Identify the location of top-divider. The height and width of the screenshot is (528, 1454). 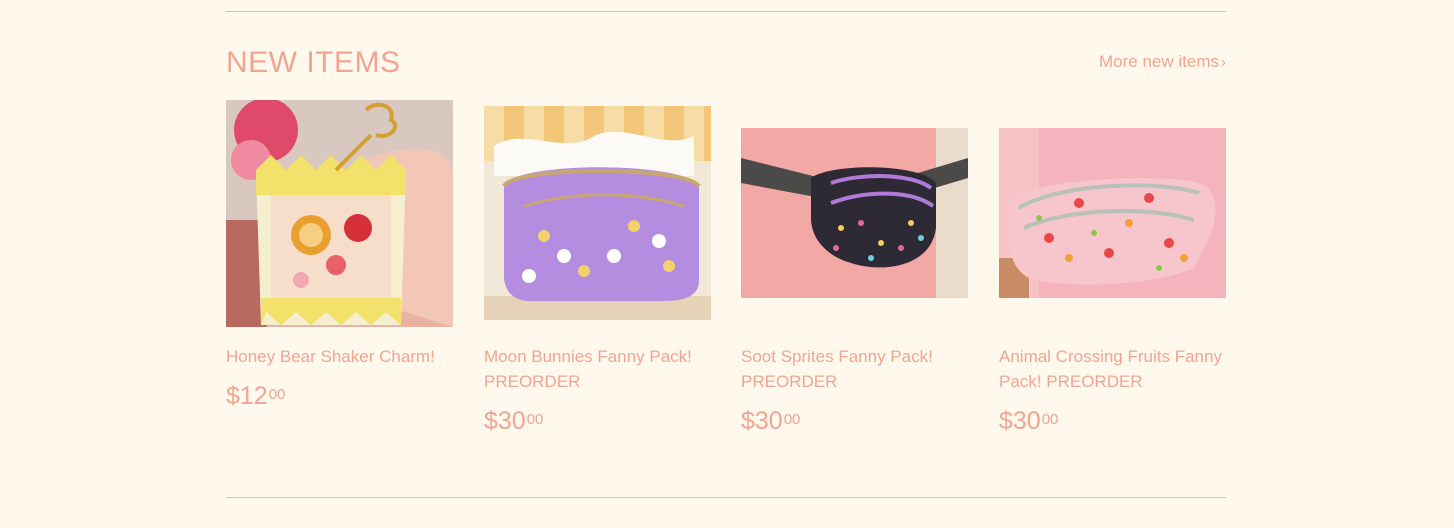
(726, 11).